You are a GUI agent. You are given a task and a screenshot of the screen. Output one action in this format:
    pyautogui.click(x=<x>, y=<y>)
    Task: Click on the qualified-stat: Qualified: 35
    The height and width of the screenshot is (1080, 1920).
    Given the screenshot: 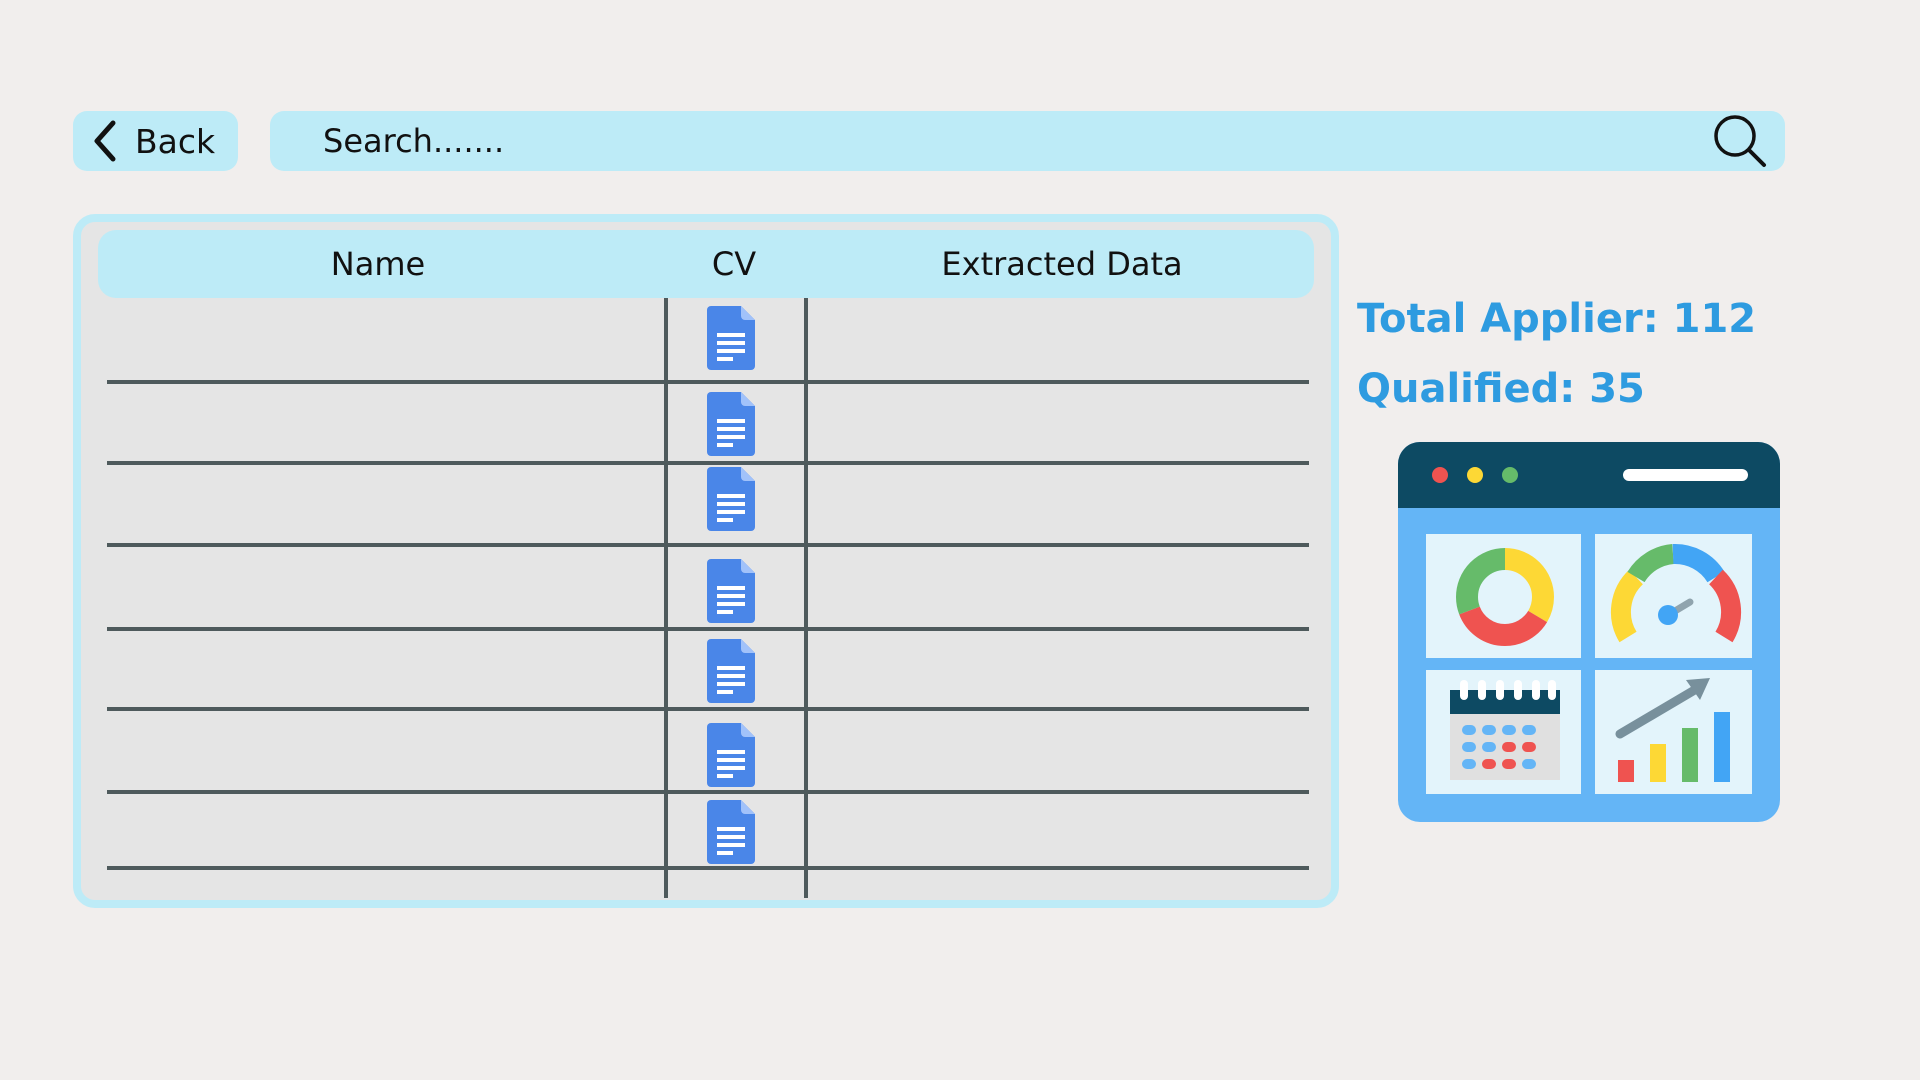 What is the action you would take?
    pyautogui.click(x=1501, y=389)
    